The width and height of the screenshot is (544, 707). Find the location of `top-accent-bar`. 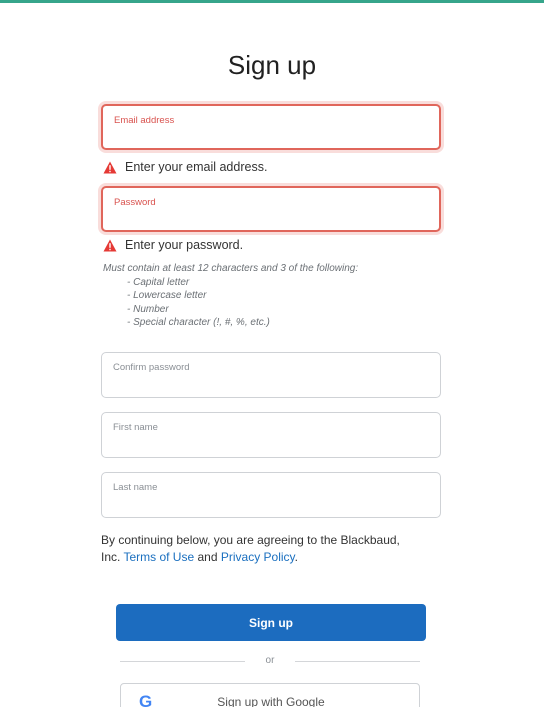

top-accent-bar is located at coordinates (272, 1).